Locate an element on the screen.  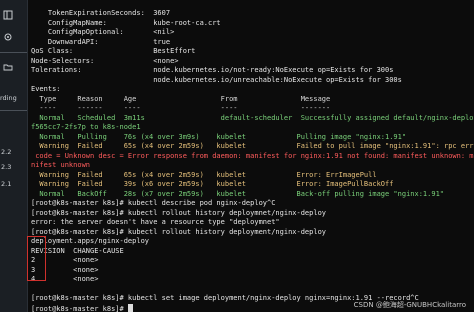
session-label: 2.2 is located at coordinates (6, 152).